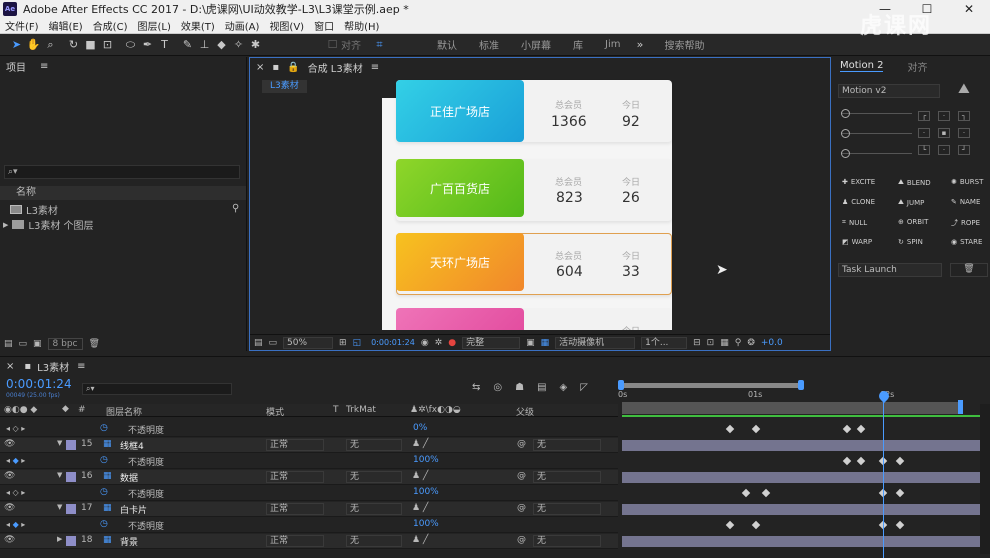 The width and height of the screenshot is (990, 558). What do you see at coordinates (308, 342) in the screenshot?
I see `zoom-dropdown: 50%` at bounding box center [308, 342].